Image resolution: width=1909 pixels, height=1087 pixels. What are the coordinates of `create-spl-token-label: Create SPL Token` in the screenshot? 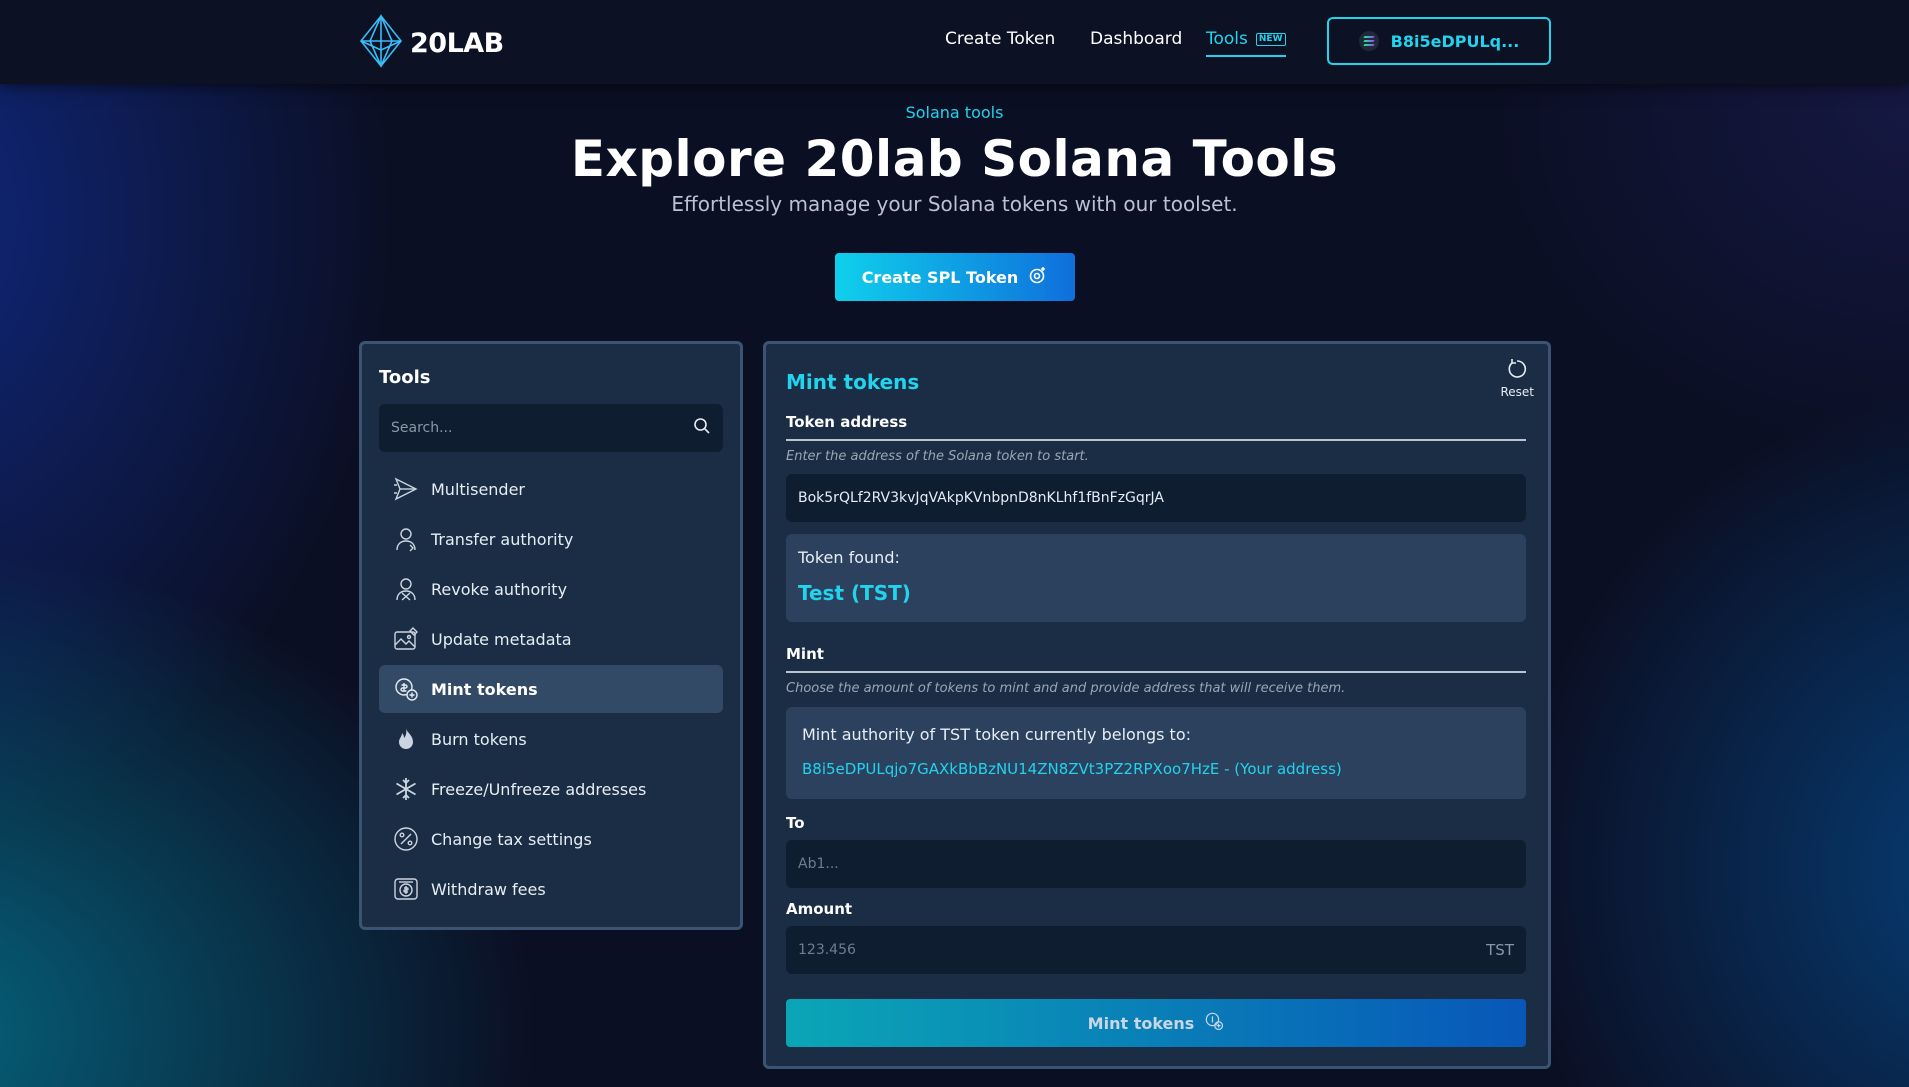 It's located at (940, 277).